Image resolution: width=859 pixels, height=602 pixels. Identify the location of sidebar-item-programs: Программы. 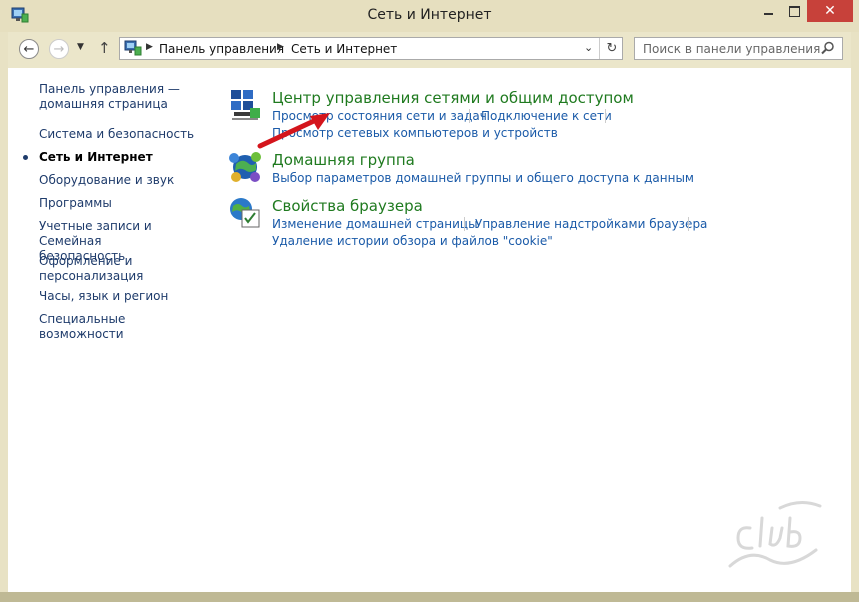
(124, 203).